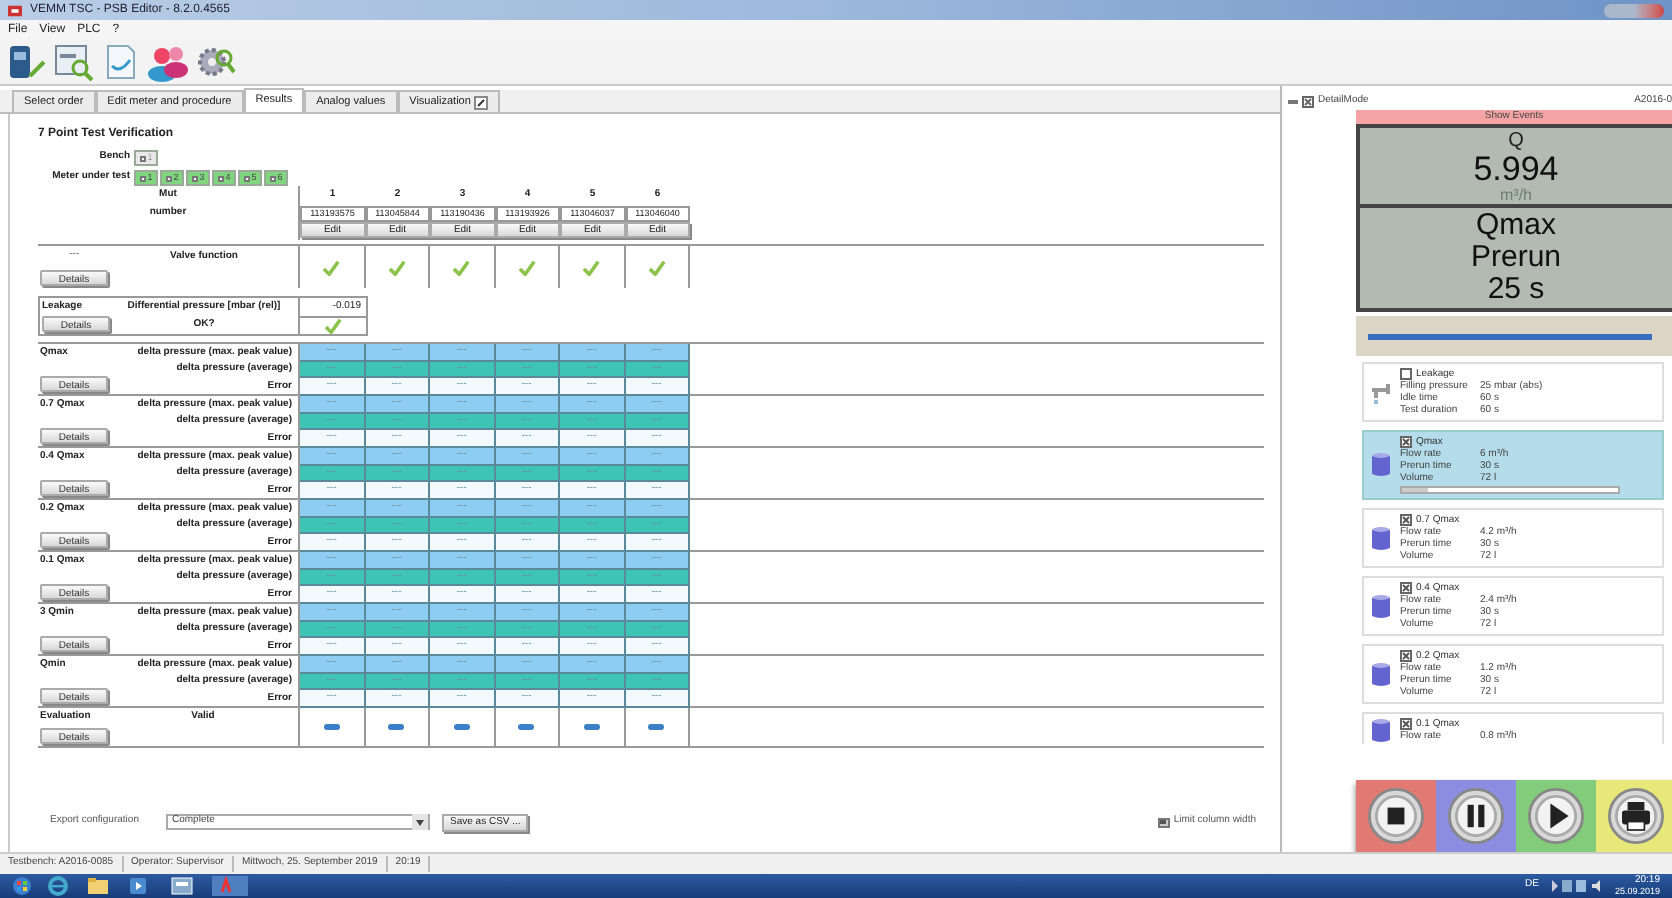 The height and width of the screenshot is (898, 1672). I want to click on pause-button, so click(1476, 816).